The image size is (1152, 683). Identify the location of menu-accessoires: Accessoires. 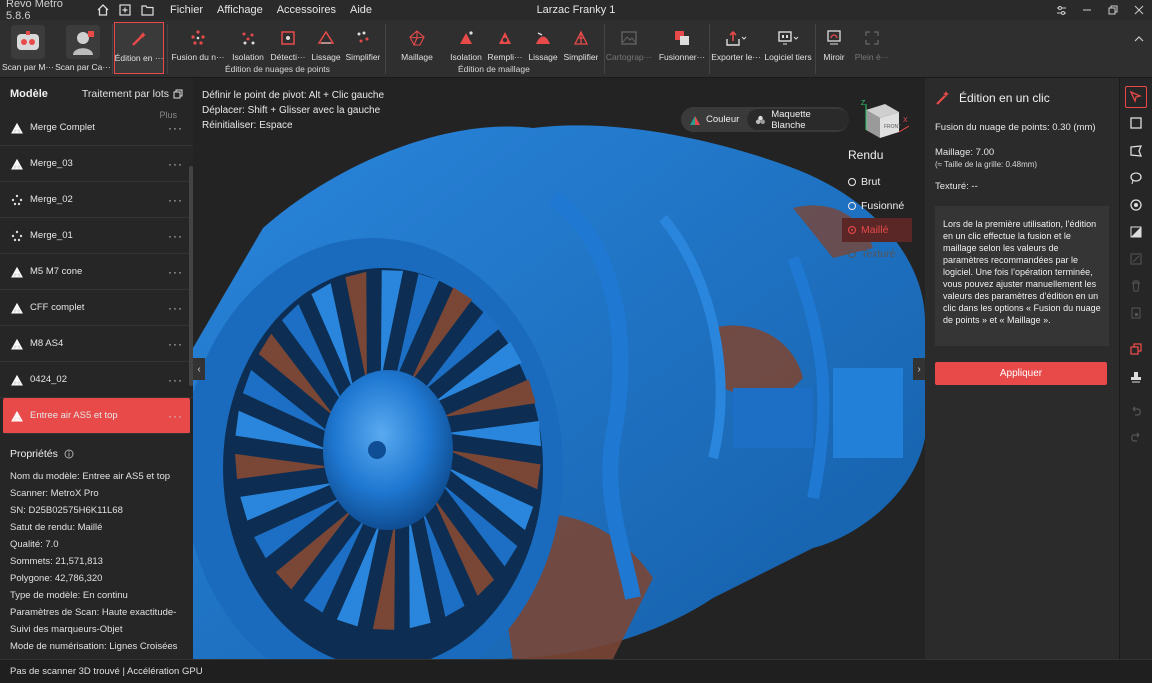
(306, 10).